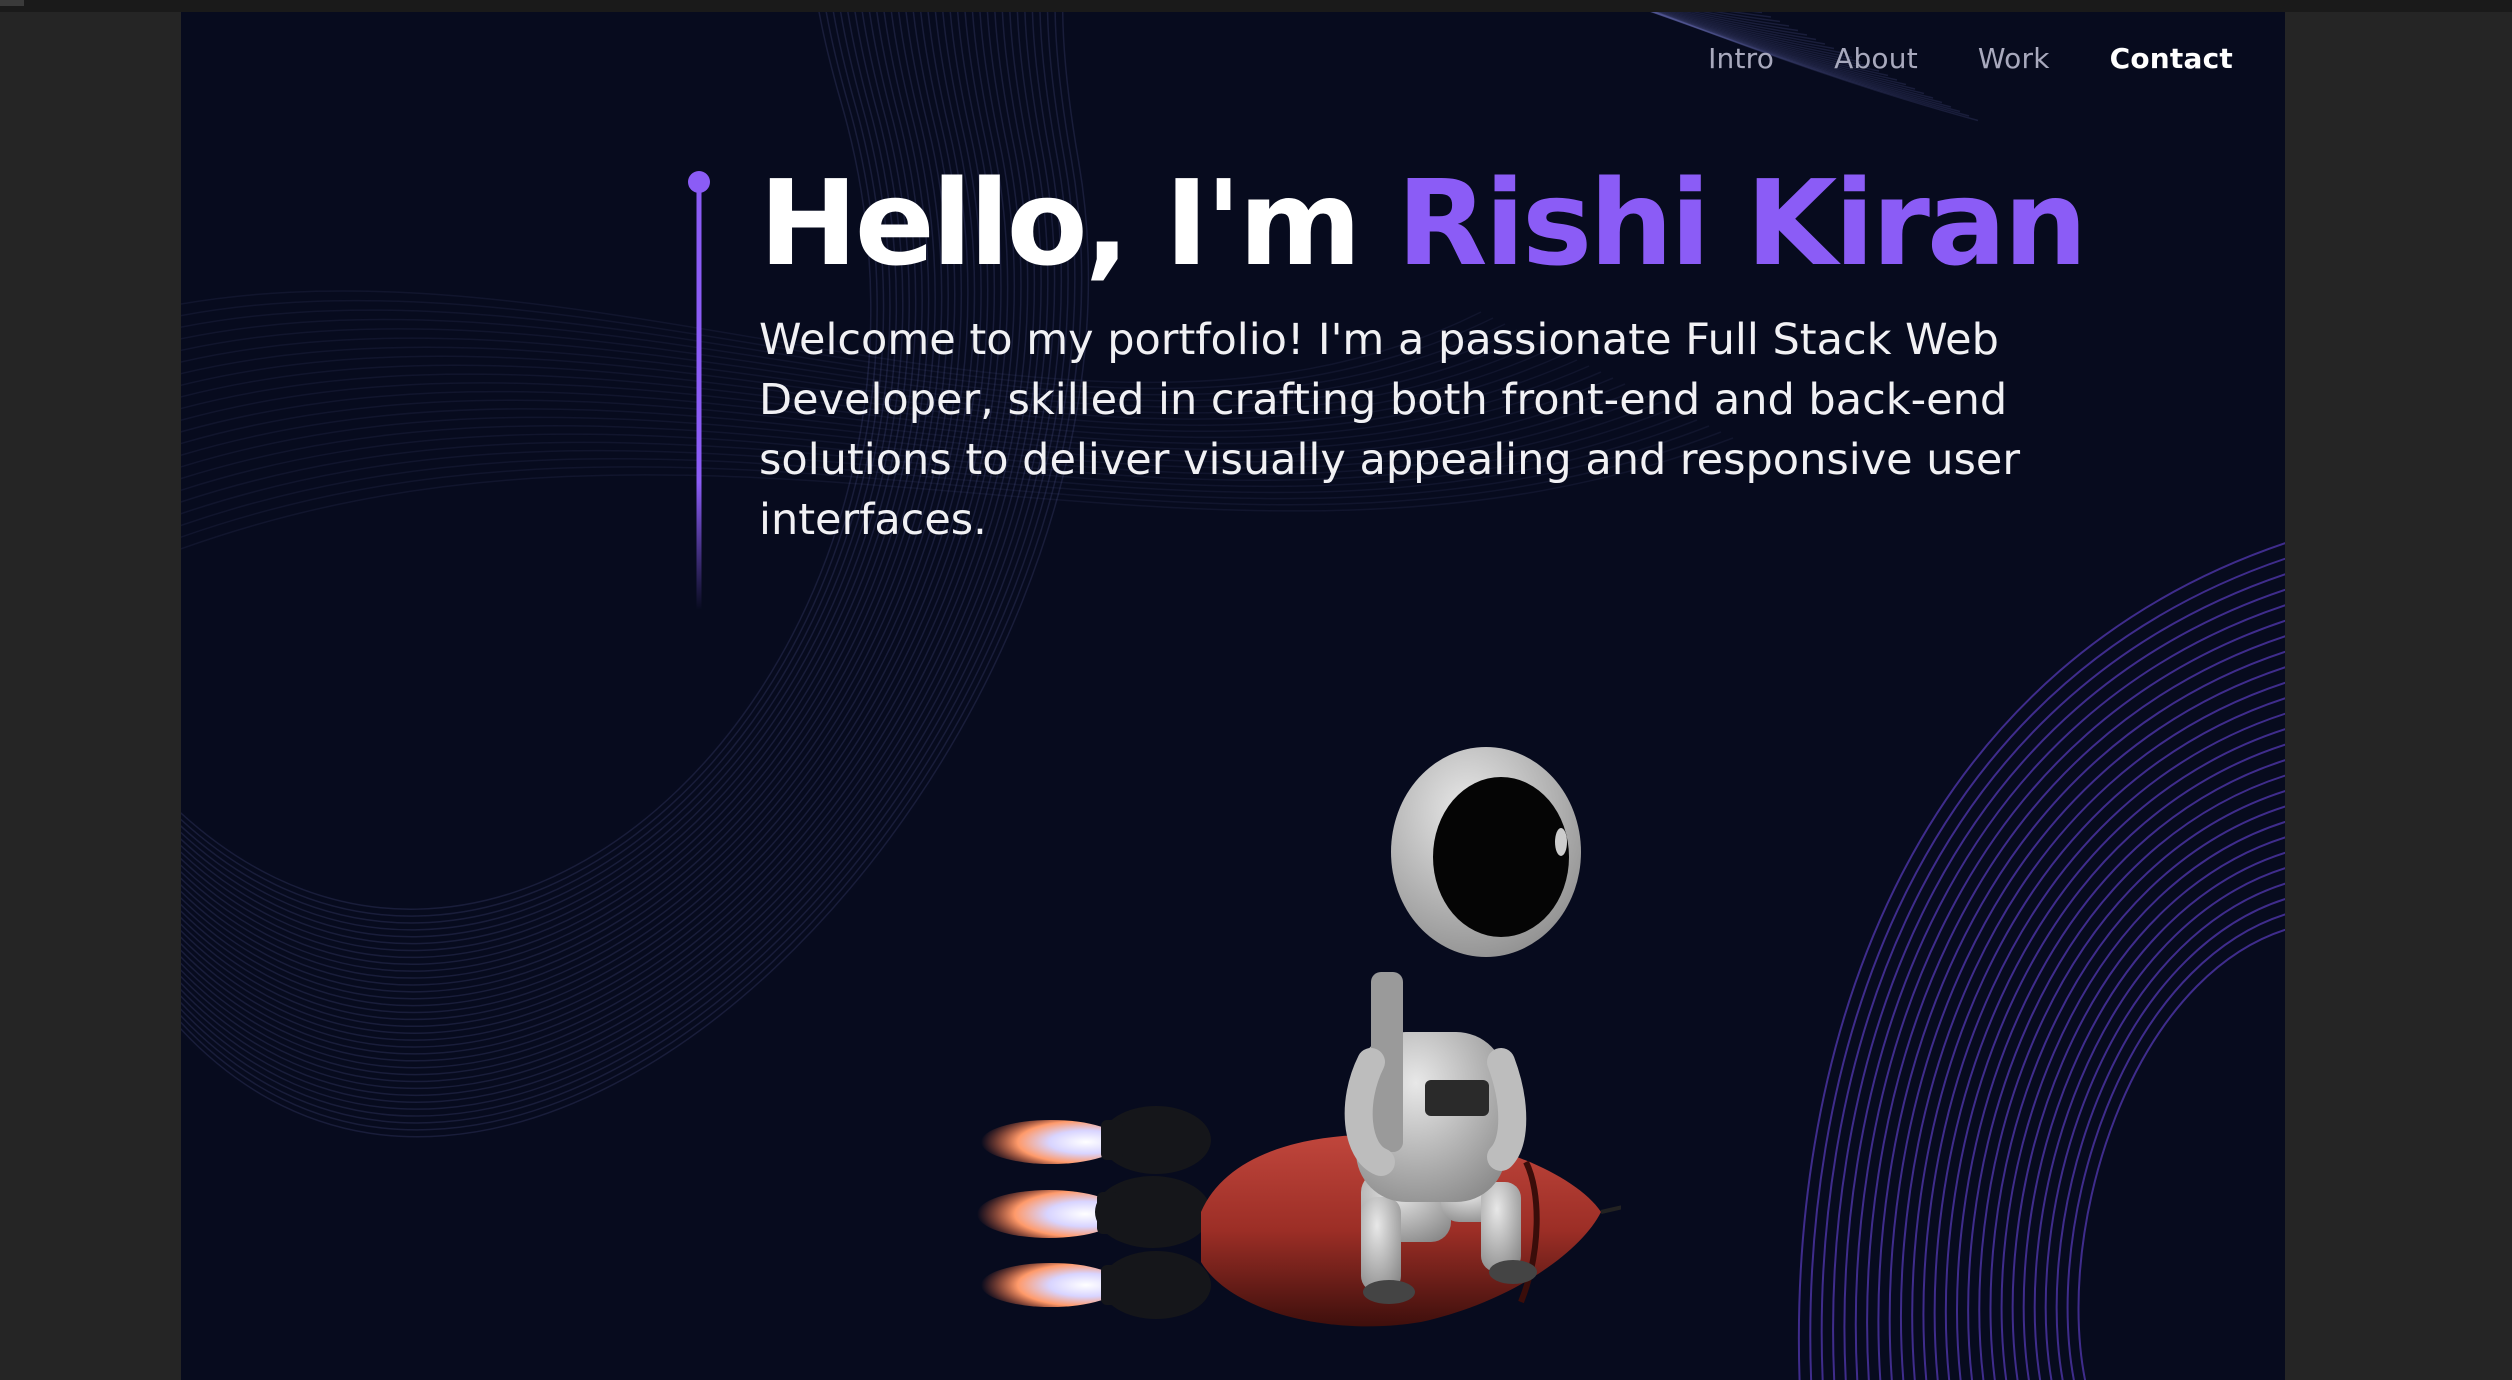 This screenshot has height=1380, width=2512. What do you see at coordinates (2171, 58) in the screenshot?
I see `nav-contact-link: Contact` at bounding box center [2171, 58].